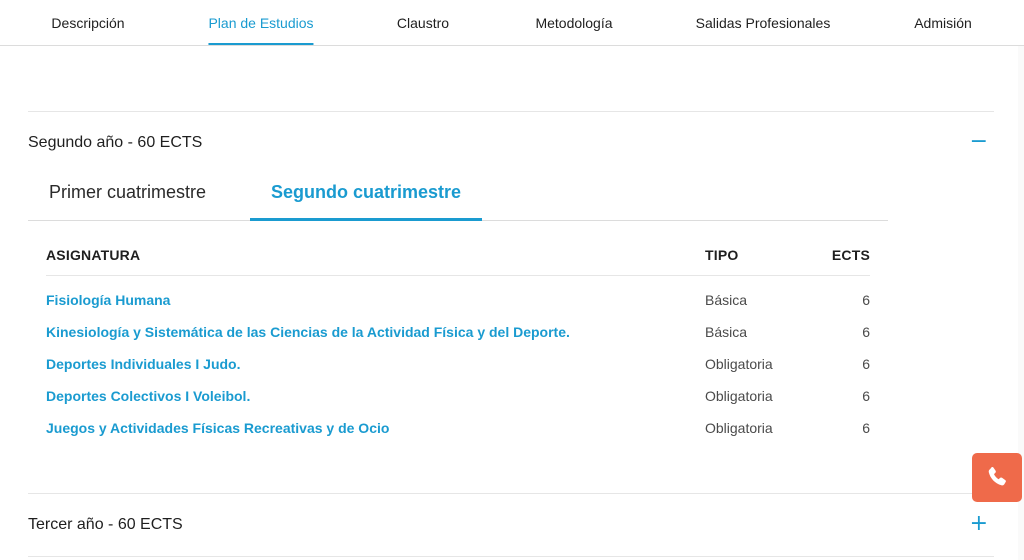 This screenshot has height=560, width=1024. What do you see at coordinates (850, 255) in the screenshot?
I see `column-header-ects: ECTS` at bounding box center [850, 255].